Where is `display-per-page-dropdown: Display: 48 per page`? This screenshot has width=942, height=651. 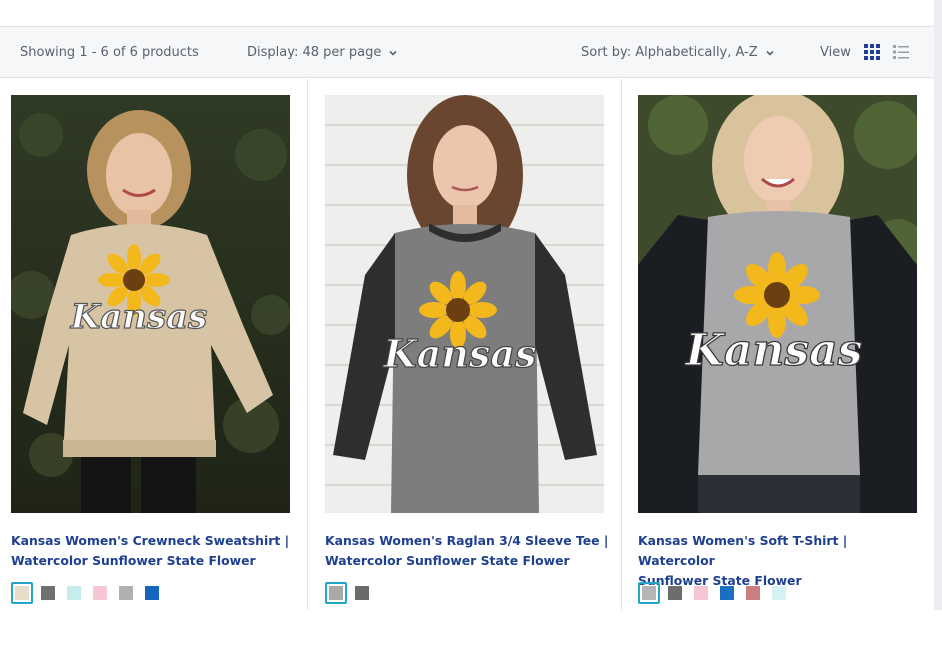
display-per-page-dropdown: Display: 48 per page is located at coordinates (322, 52).